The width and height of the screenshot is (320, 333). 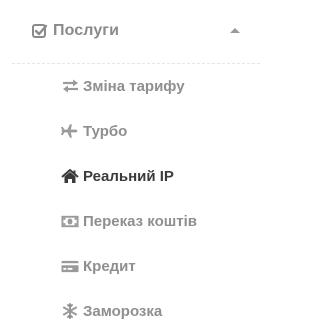 I want to click on sidebar-item-label: Реальний IP, so click(x=128, y=176).